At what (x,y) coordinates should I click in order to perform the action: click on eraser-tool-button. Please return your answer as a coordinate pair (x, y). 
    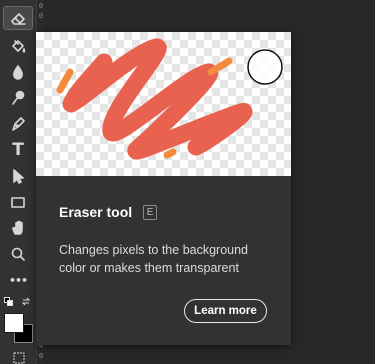
    Looking at the image, I should click on (18, 18).